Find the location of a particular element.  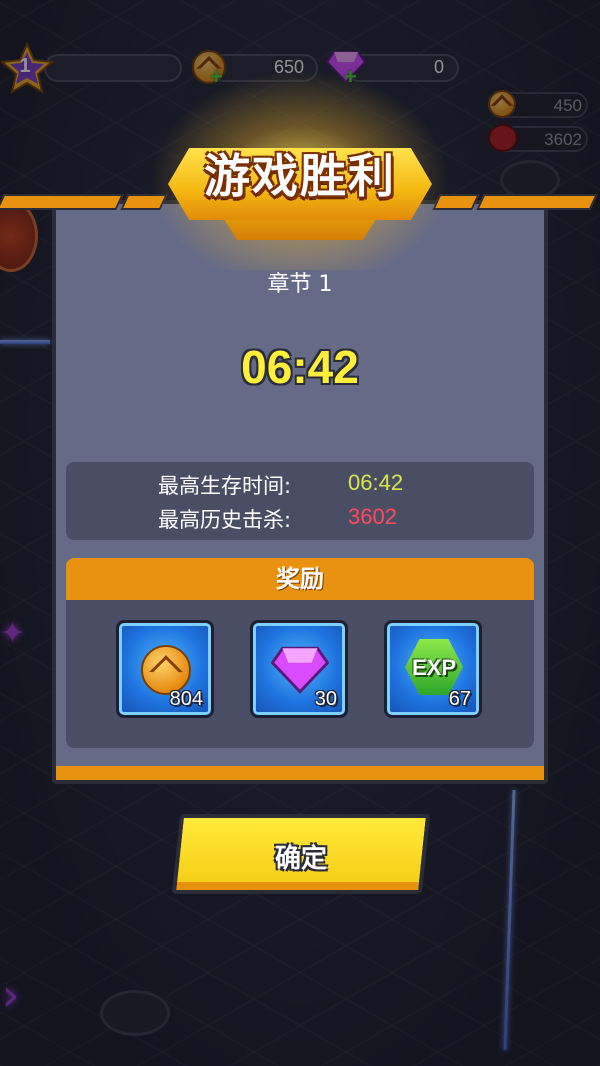

panel-footer-stripe is located at coordinates (300, 773).